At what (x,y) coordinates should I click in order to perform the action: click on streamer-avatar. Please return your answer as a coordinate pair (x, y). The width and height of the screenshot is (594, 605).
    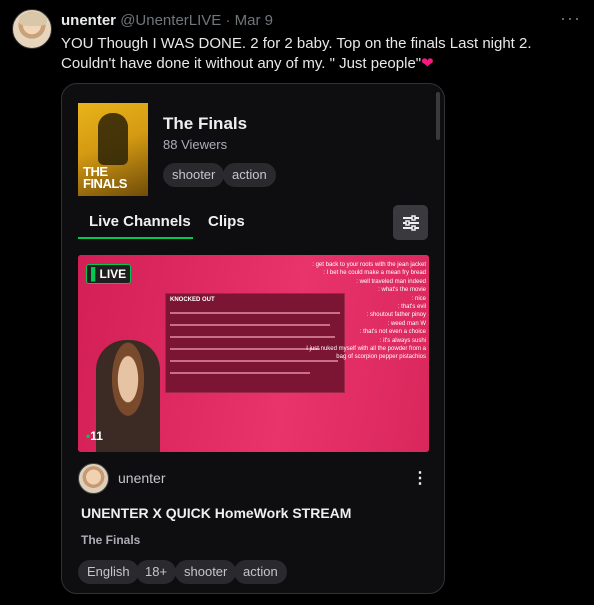
    Looking at the image, I should click on (93, 478).